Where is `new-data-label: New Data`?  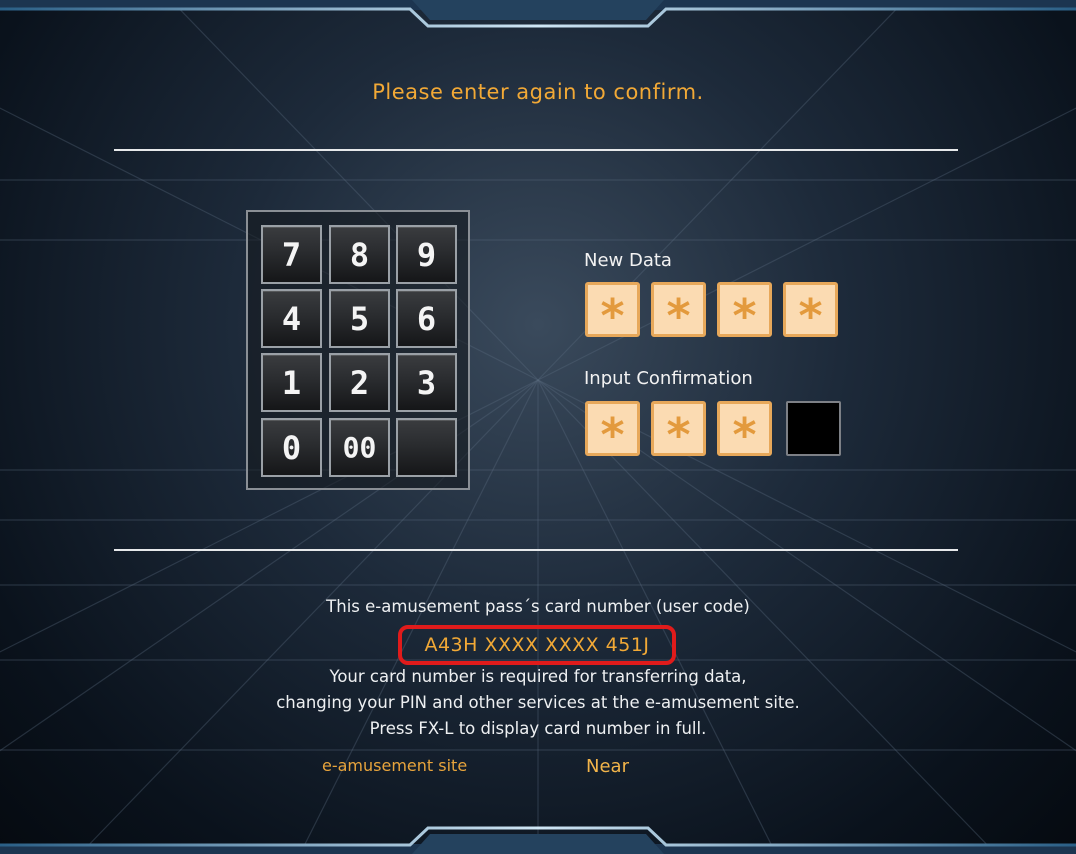 new-data-label: New Data is located at coordinates (628, 260).